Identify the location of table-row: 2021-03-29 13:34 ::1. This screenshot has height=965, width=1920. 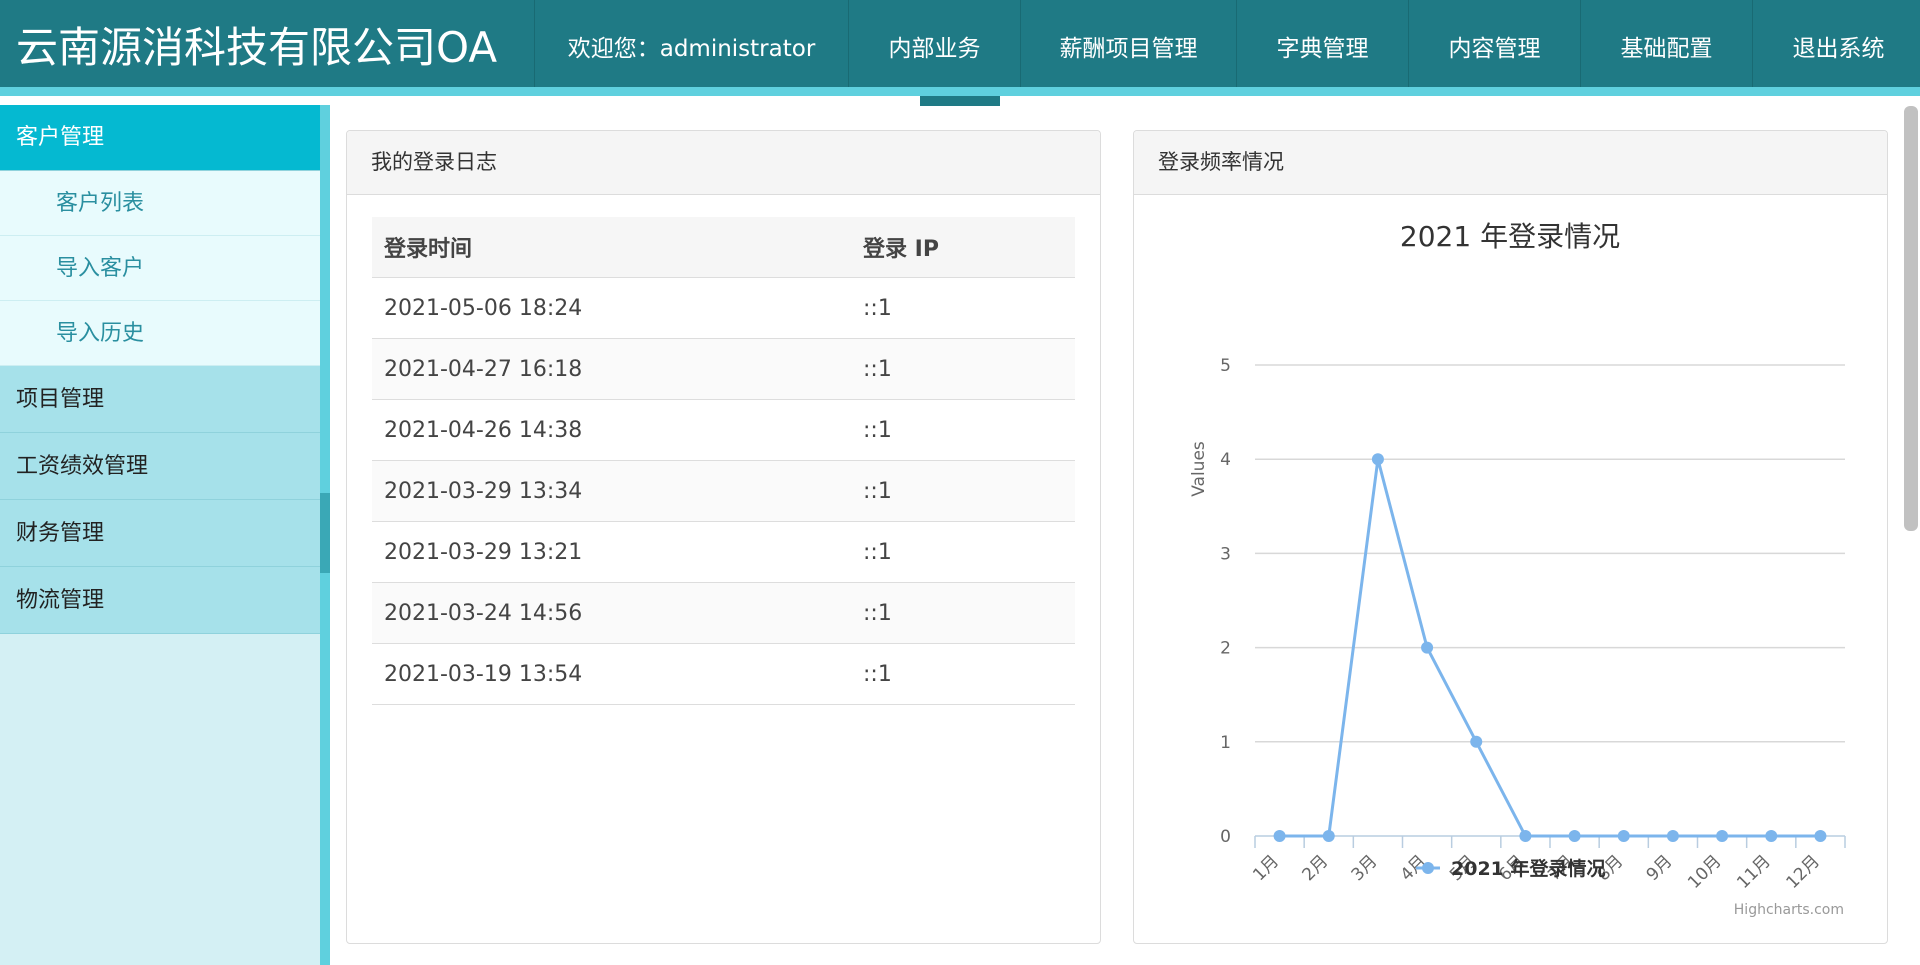
(723, 491).